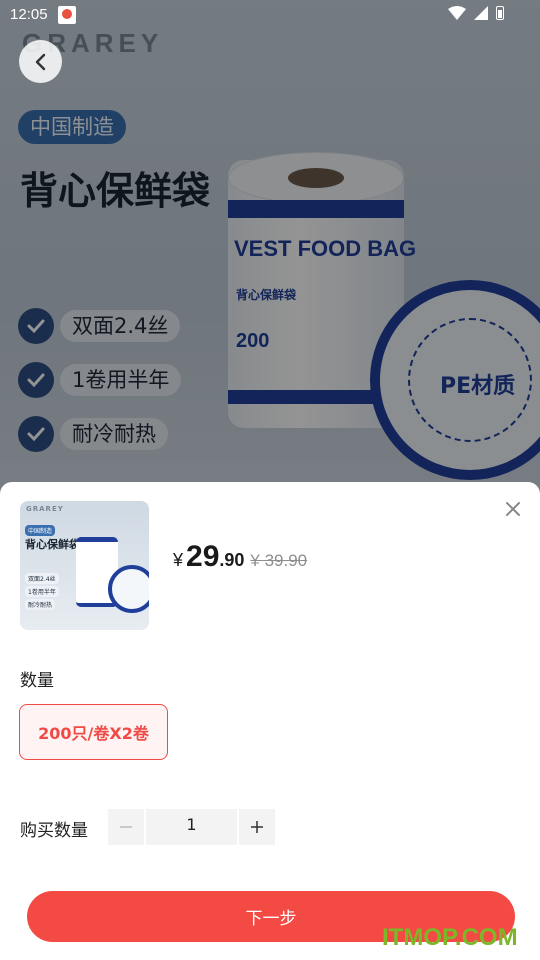 Image resolution: width=540 pixels, height=960 pixels. I want to click on status-bar: 12:05, so click(270, 15).